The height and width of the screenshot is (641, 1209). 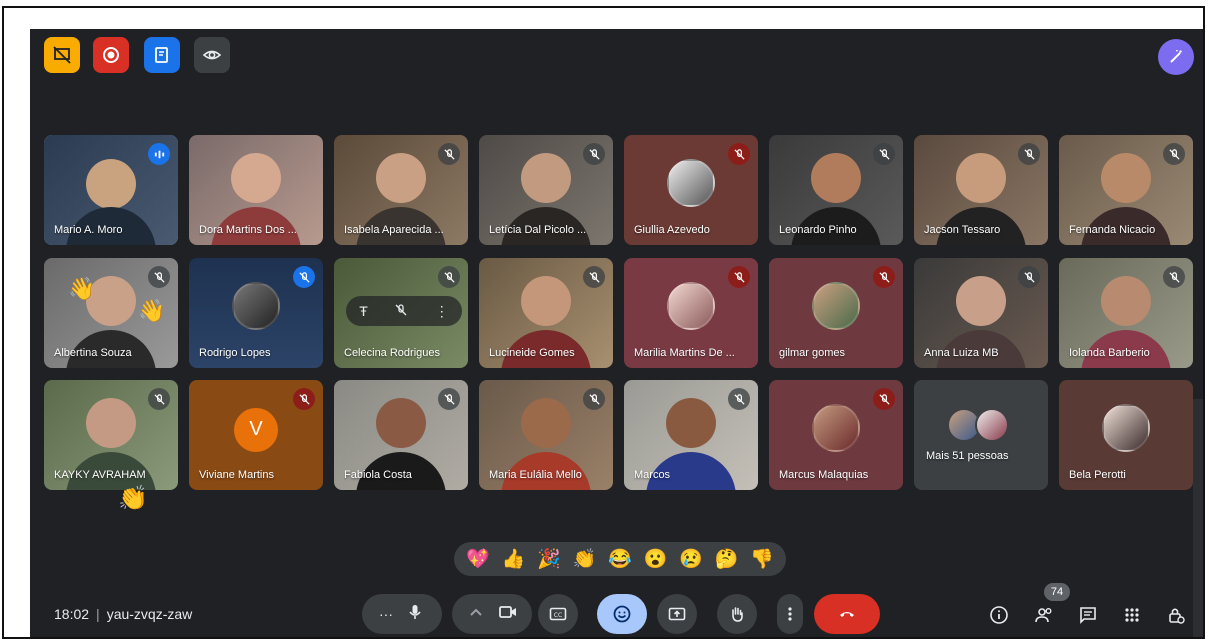 What do you see at coordinates (111, 313) in the screenshot?
I see `participant-tile: 👋 👋 Albertina Souza` at bounding box center [111, 313].